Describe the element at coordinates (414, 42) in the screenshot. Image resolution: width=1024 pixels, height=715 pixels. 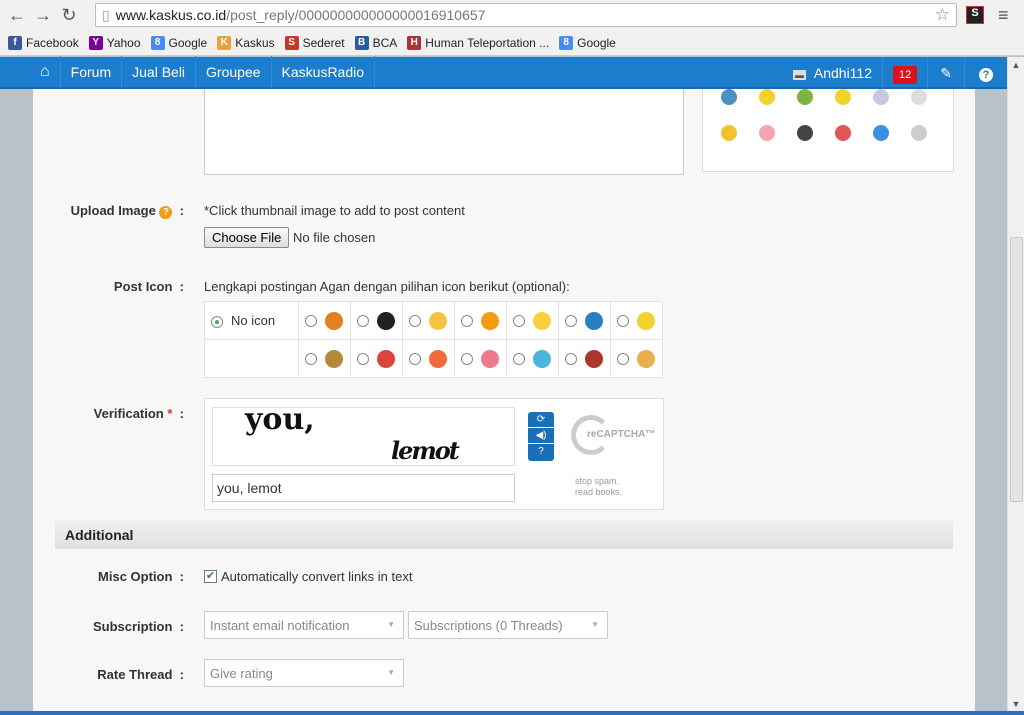
I see `bookmark-favicon-icon: H` at that location.